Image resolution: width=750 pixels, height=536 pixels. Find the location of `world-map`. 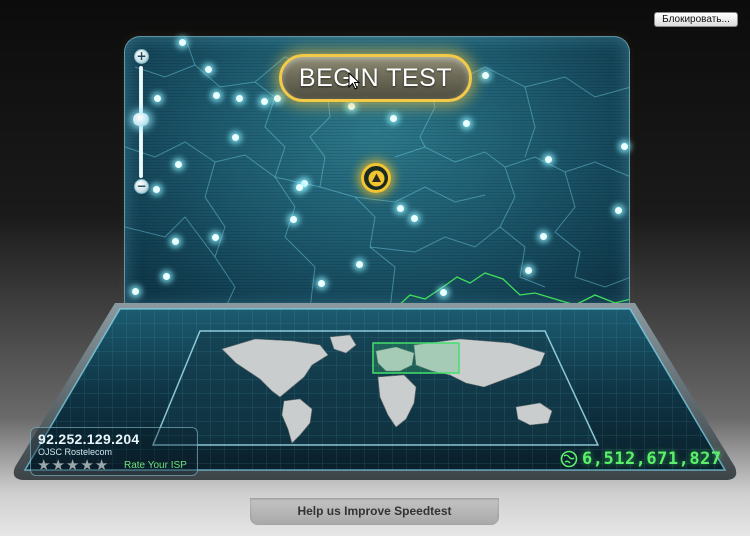

world-map is located at coordinates (387, 389).